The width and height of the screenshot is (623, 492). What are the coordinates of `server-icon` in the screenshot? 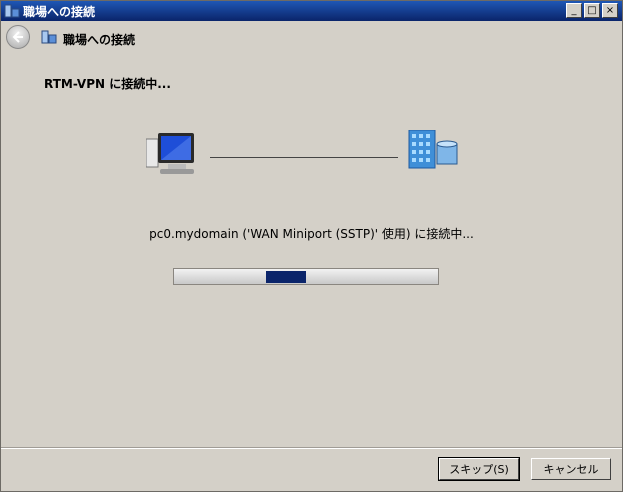 It's located at (433, 149).